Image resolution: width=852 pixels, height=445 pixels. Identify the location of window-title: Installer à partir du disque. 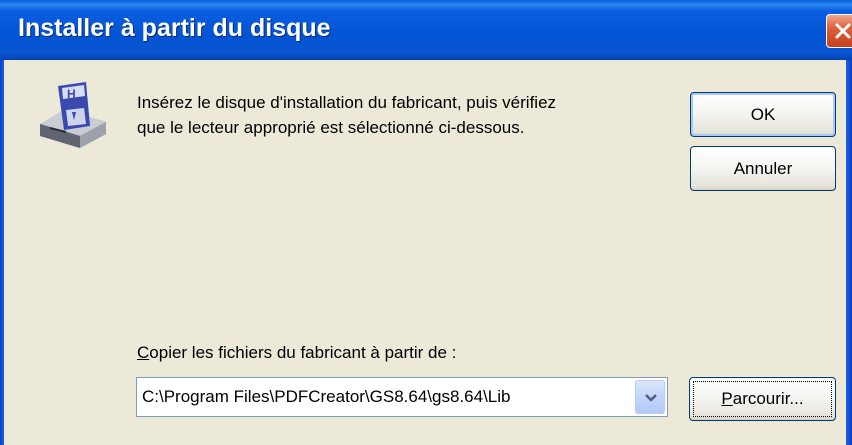
(174, 28).